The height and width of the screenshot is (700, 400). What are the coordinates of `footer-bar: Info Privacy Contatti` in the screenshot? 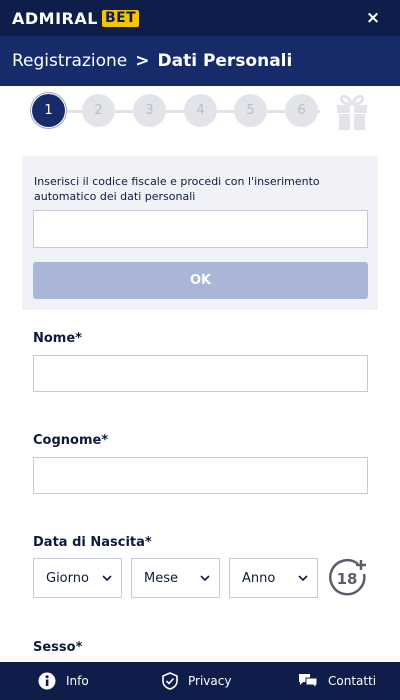 It's located at (200, 681).